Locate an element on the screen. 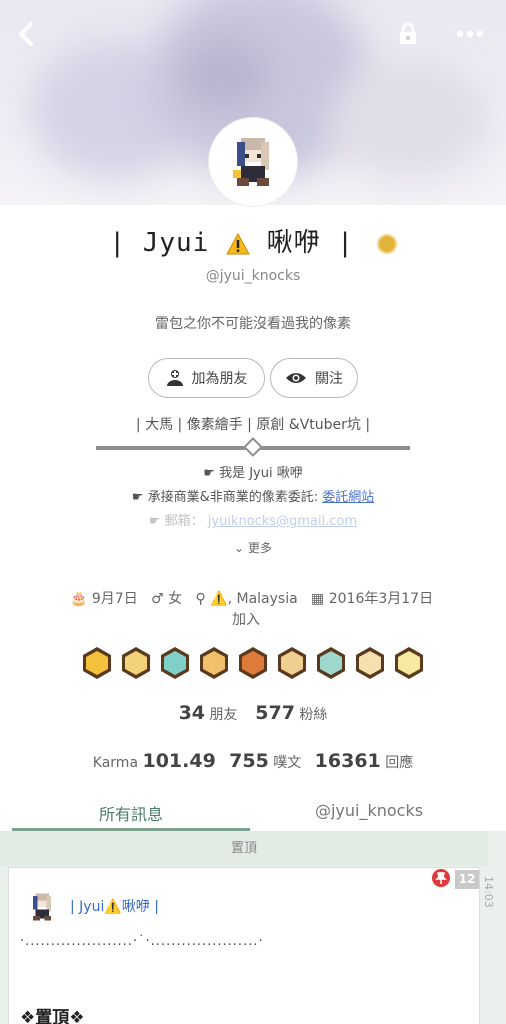 The width and height of the screenshot is (506, 1024). gender-female-icon: ♂ is located at coordinates (157, 599).